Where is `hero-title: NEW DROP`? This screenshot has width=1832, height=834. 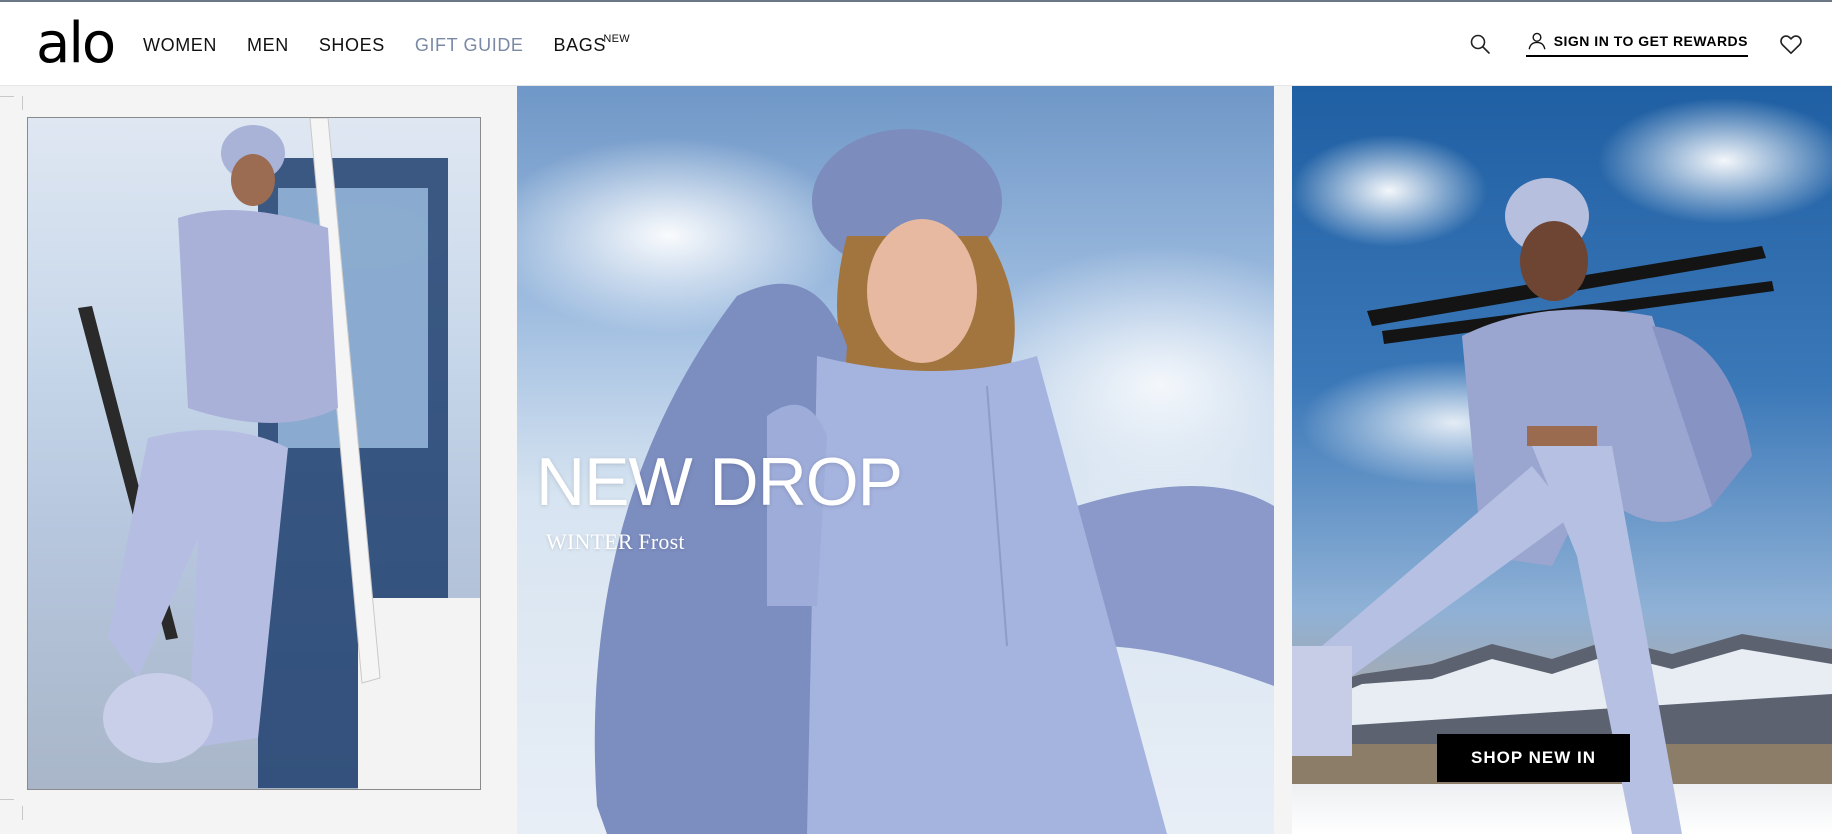 hero-title: NEW DROP is located at coordinates (719, 482).